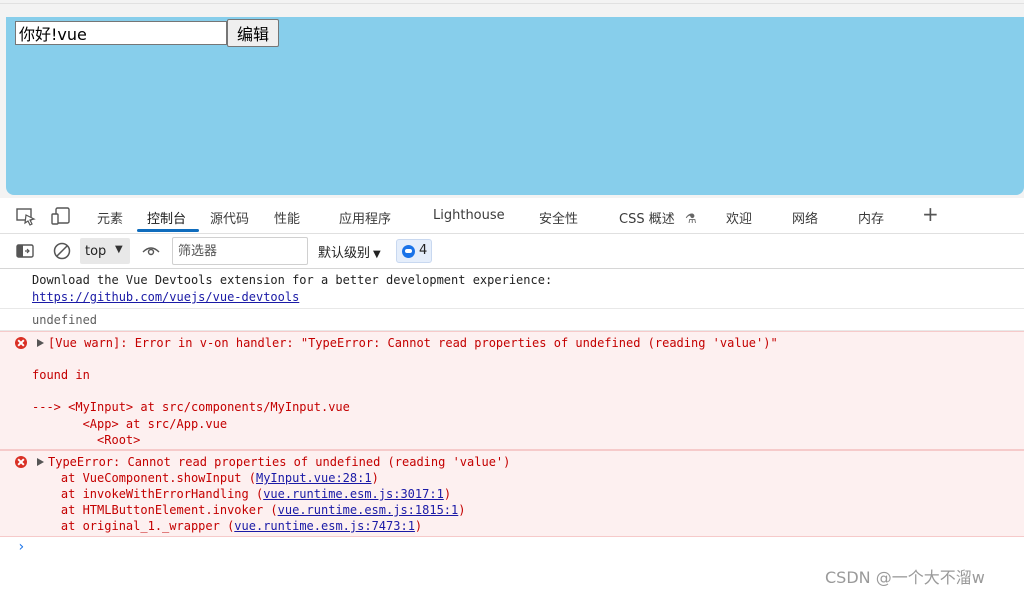 The image size is (1024, 593). I want to click on log-levels-label: 默认级别, so click(344, 253).